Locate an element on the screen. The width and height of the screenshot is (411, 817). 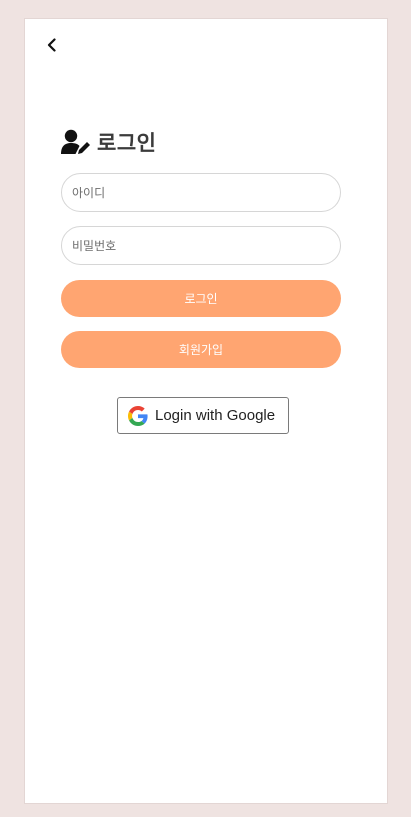
id-input is located at coordinates (201, 192).